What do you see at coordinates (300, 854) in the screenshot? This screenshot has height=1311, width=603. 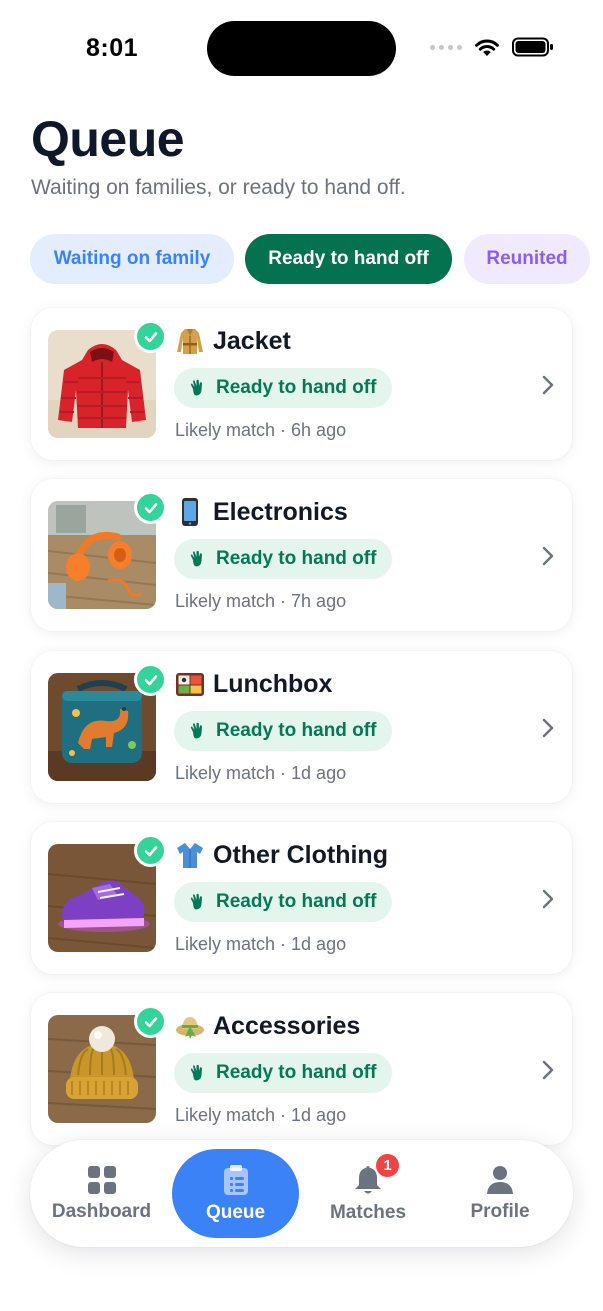 I see `item-category-title: Other Clothing` at bounding box center [300, 854].